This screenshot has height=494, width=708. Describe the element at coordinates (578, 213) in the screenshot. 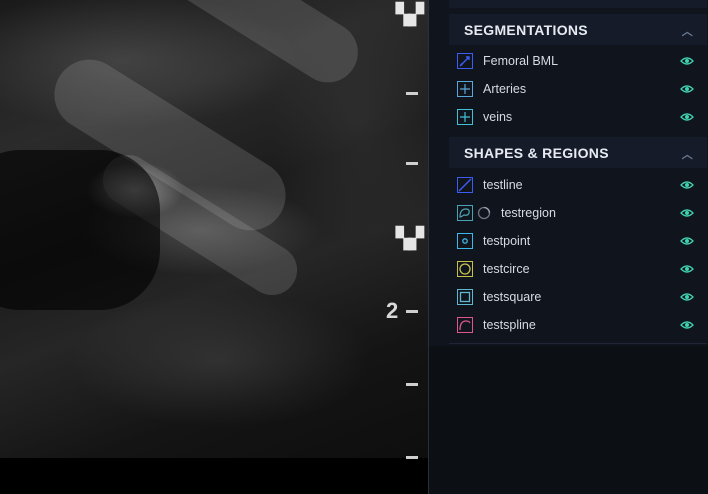

I see `shape-item: testregion` at that location.